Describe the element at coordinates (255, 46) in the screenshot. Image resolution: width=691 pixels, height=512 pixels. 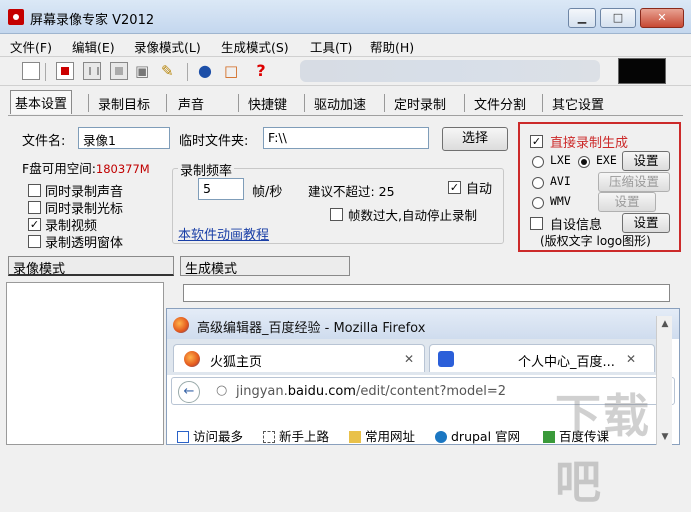
I see `menu-generate-mode: 生成模式(S)` at that location.